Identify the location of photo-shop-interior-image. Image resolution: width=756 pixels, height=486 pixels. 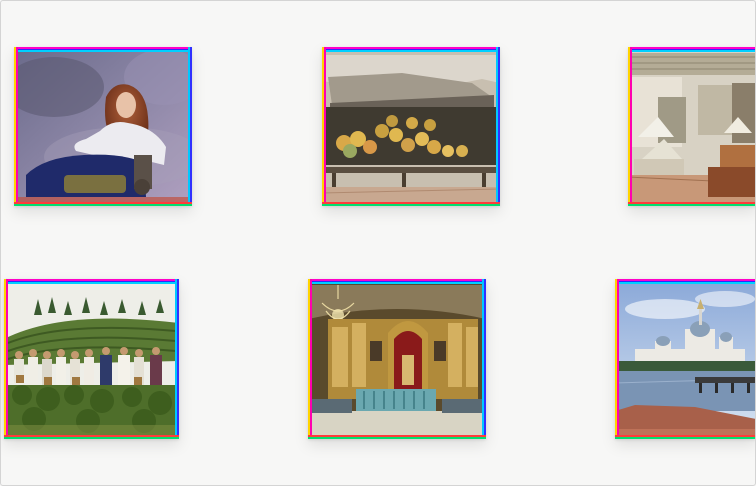
(692, 126).